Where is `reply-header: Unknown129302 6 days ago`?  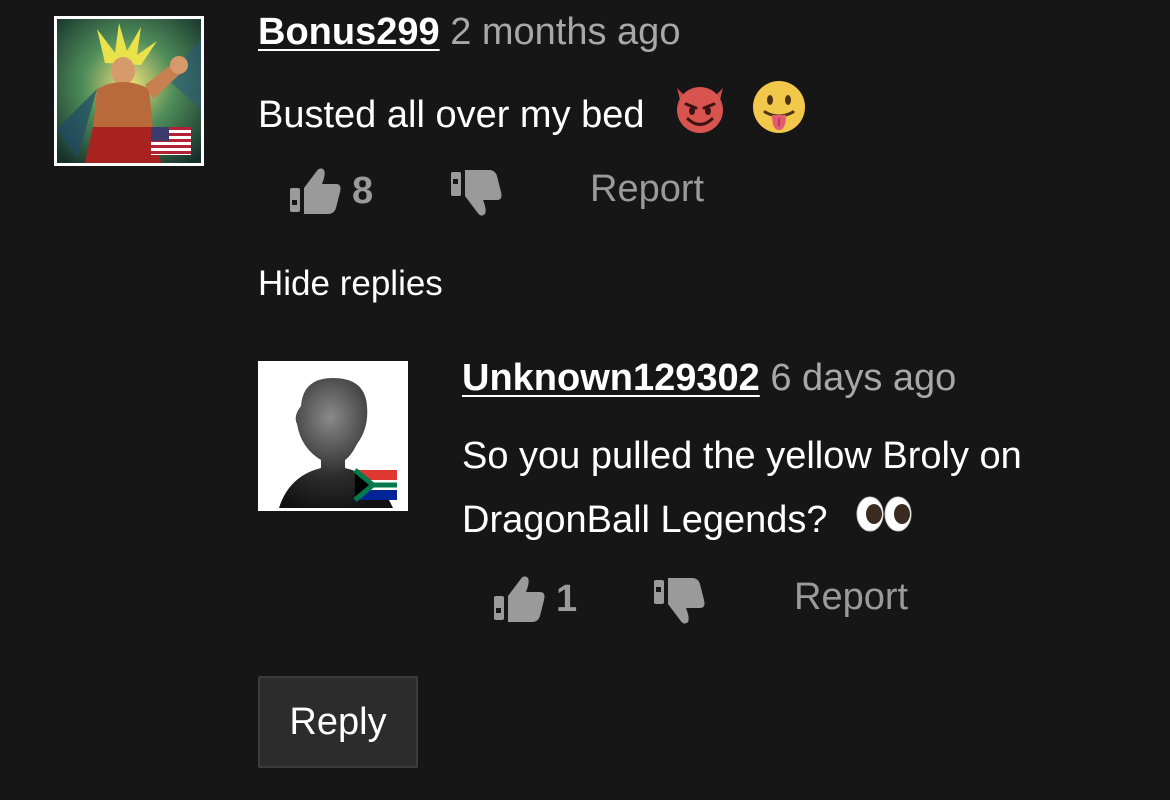 reply-header: Unknown129302 6 days ago is located at coordinates (709, 378).